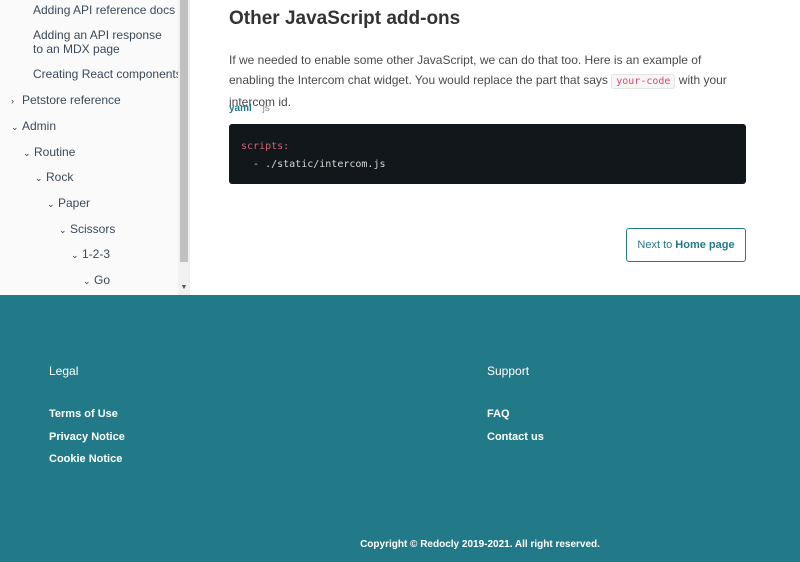  What do you see at coordinates (656, 245) in the screenshot?
I see `next-prefix: Next to` at bounding box center [656, 245].